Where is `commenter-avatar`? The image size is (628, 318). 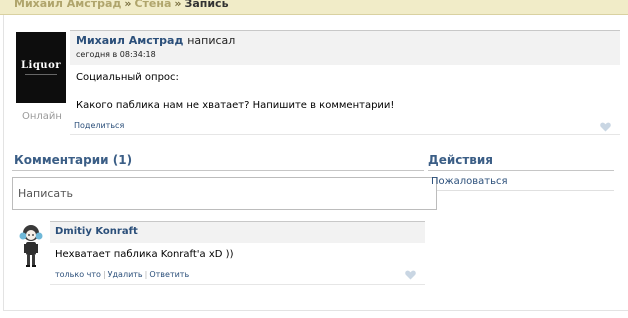 commenter-avatar is located at coordinates (31, 245).